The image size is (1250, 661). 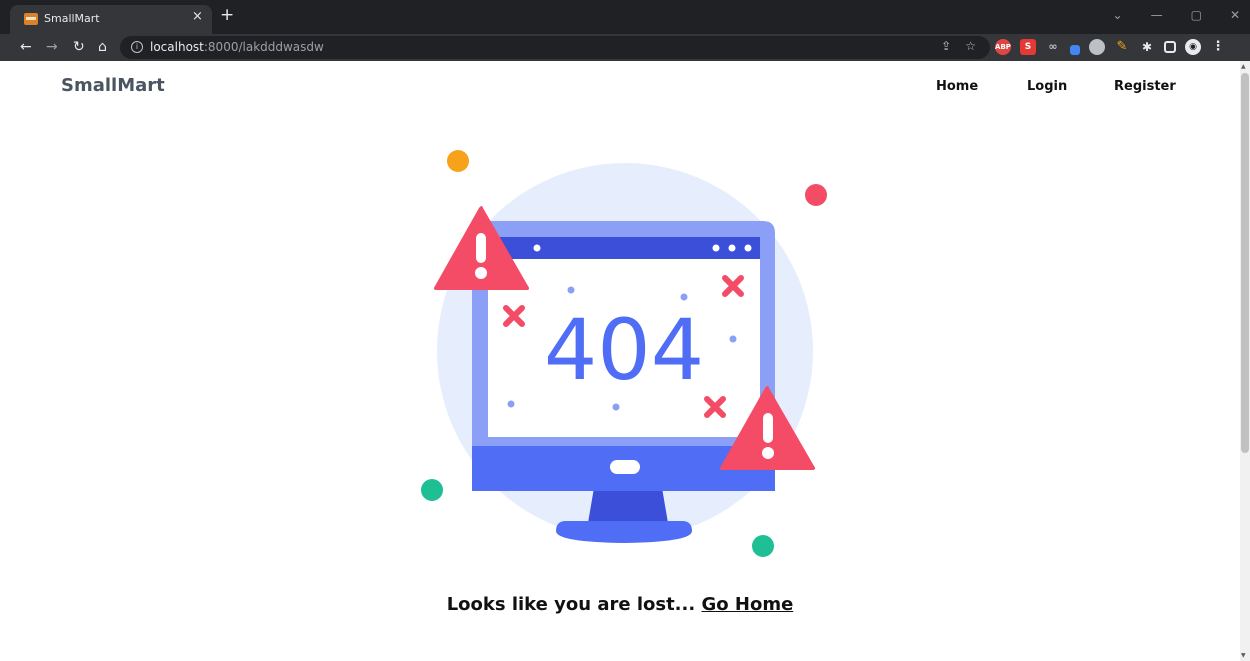 I want to click on nav-register-link: Register, so click(x=1145, y=86).